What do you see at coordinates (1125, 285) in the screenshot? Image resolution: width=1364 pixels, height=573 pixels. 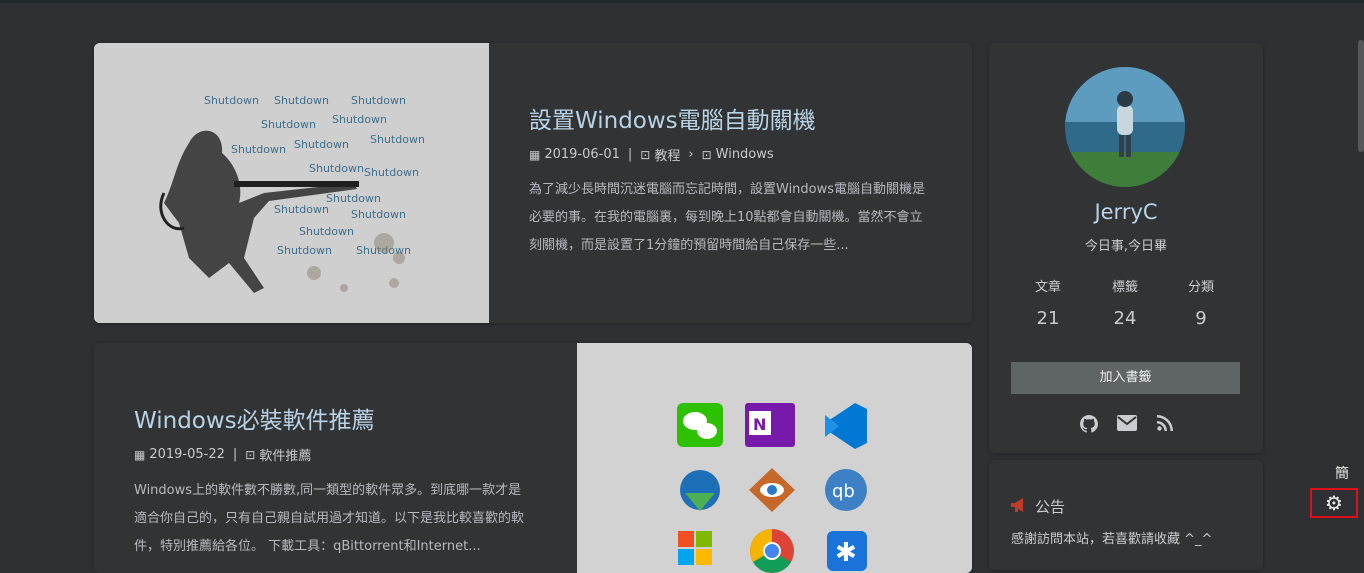 I see `stat-label-tags: 標籤` at bounding box center [1125, 285].